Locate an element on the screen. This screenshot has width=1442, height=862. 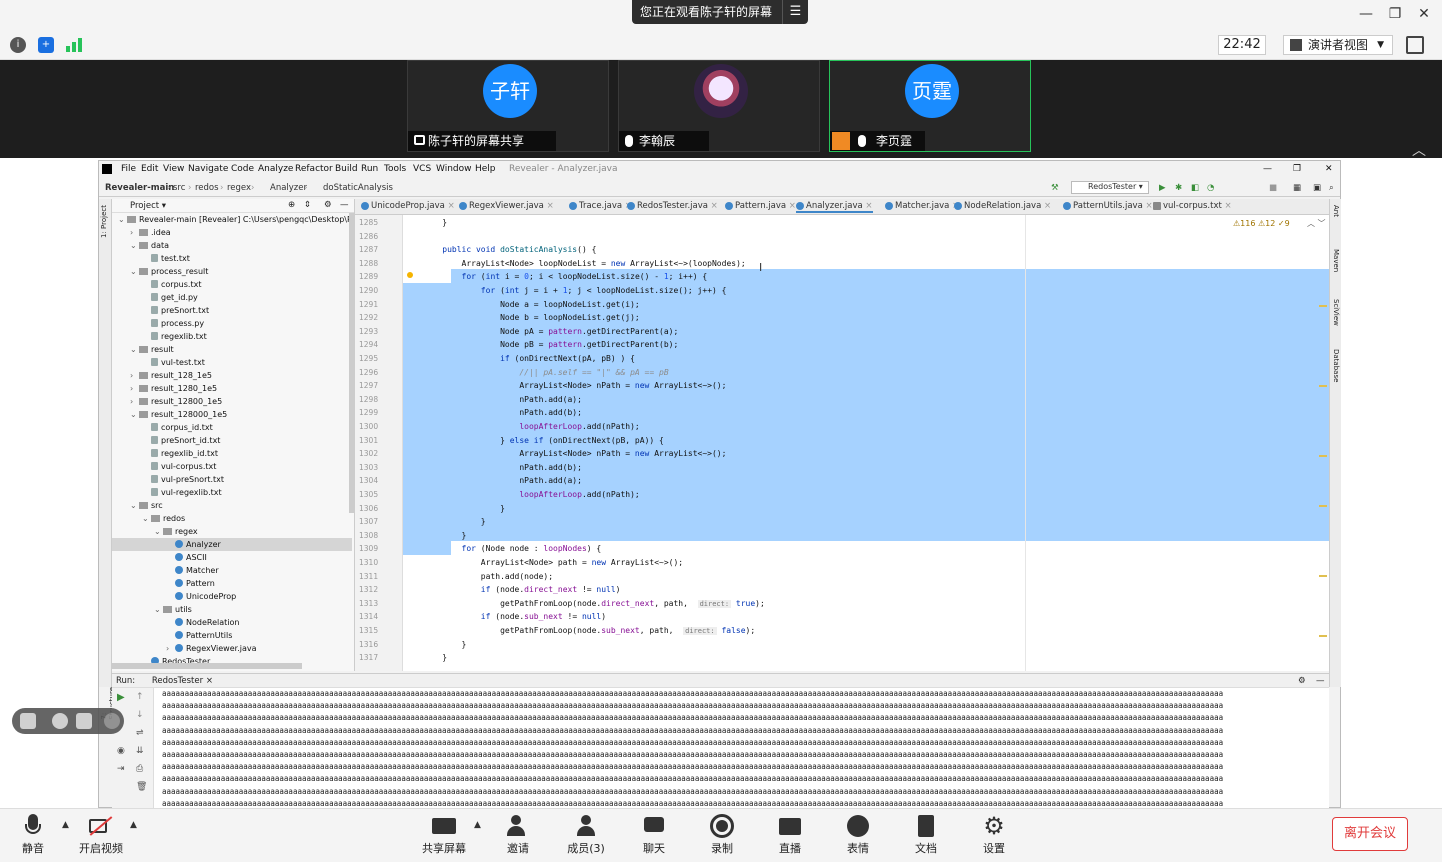
tree-item: preSnort.txt is located at coordinates (232, 310).